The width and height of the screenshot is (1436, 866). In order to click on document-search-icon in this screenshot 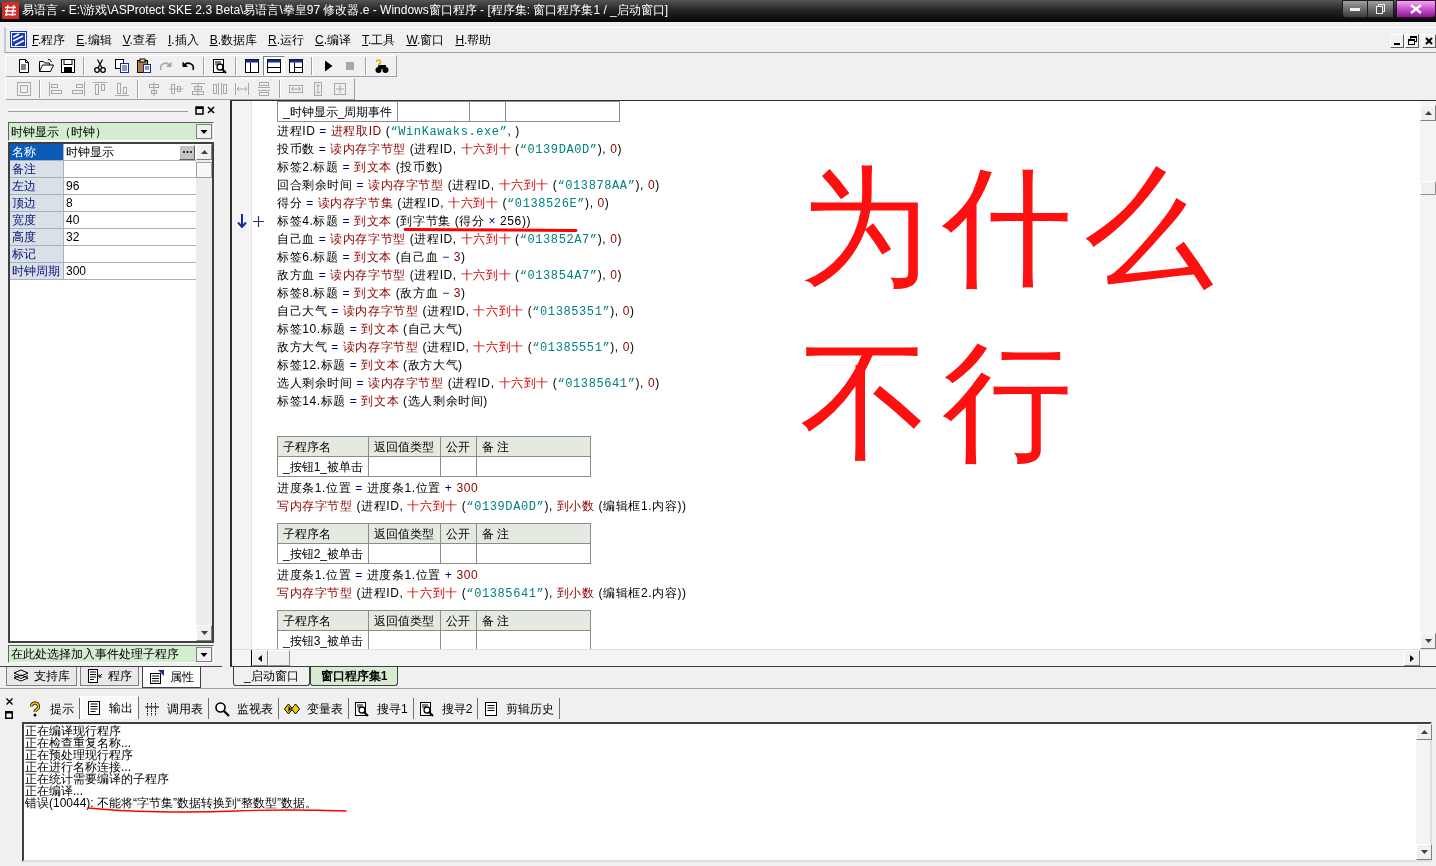, I will do `click(426, 708)`.